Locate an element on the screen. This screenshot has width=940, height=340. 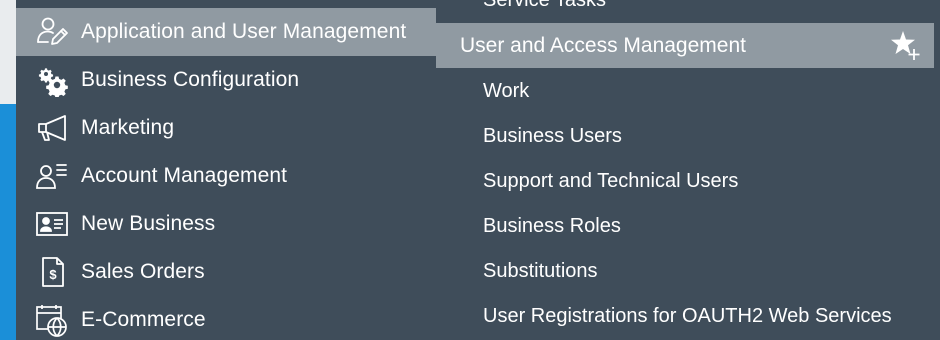
sub-item-business-users: Business Users is located at coordinates (552, 136).